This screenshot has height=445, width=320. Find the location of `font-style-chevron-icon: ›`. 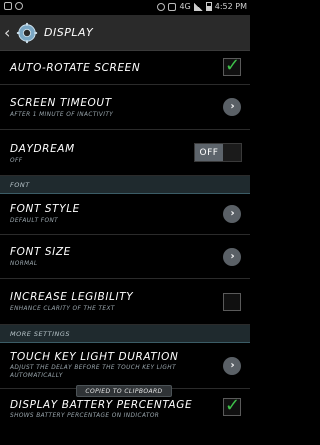

font-style-chevron-icon: › is located at coordinates (232, 214).